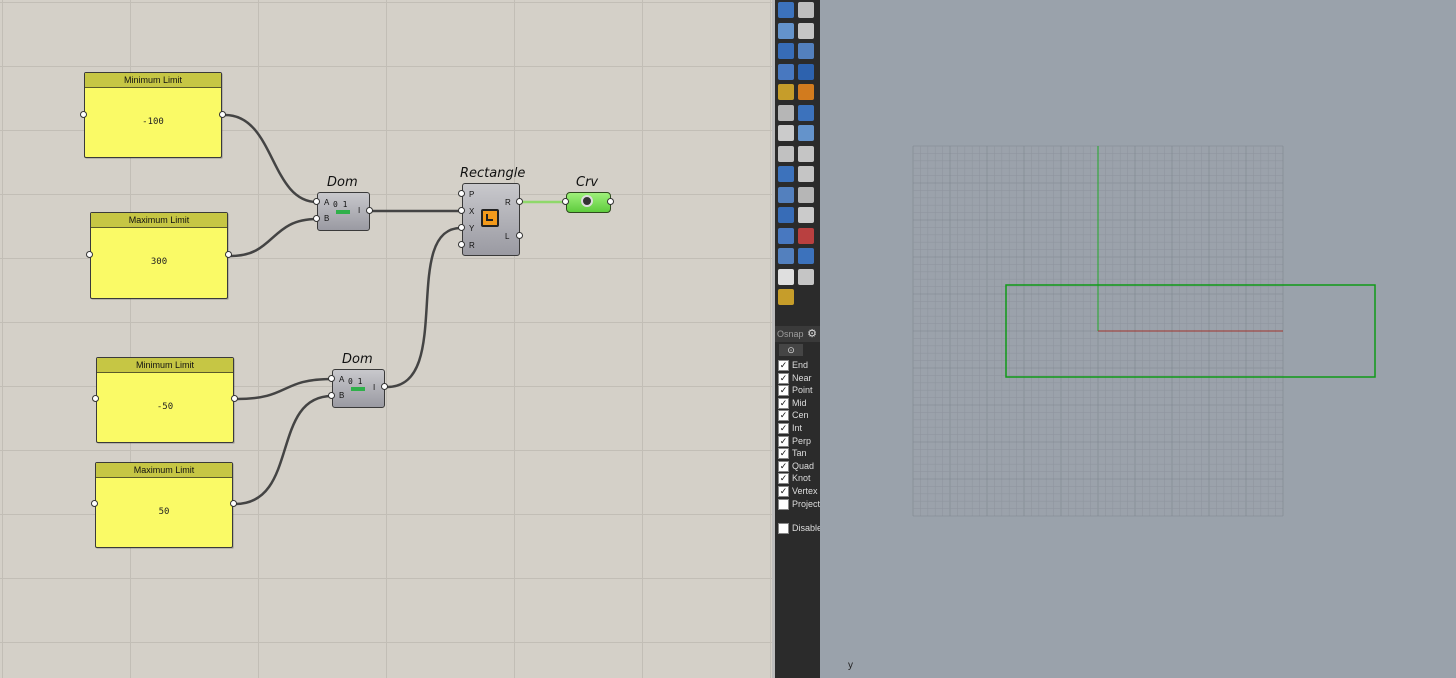 The height and width of the screenshot is (678, 1456). Describe the element at coordinates (786, 235) in the screenshot. I see `grid-icon` at that location.